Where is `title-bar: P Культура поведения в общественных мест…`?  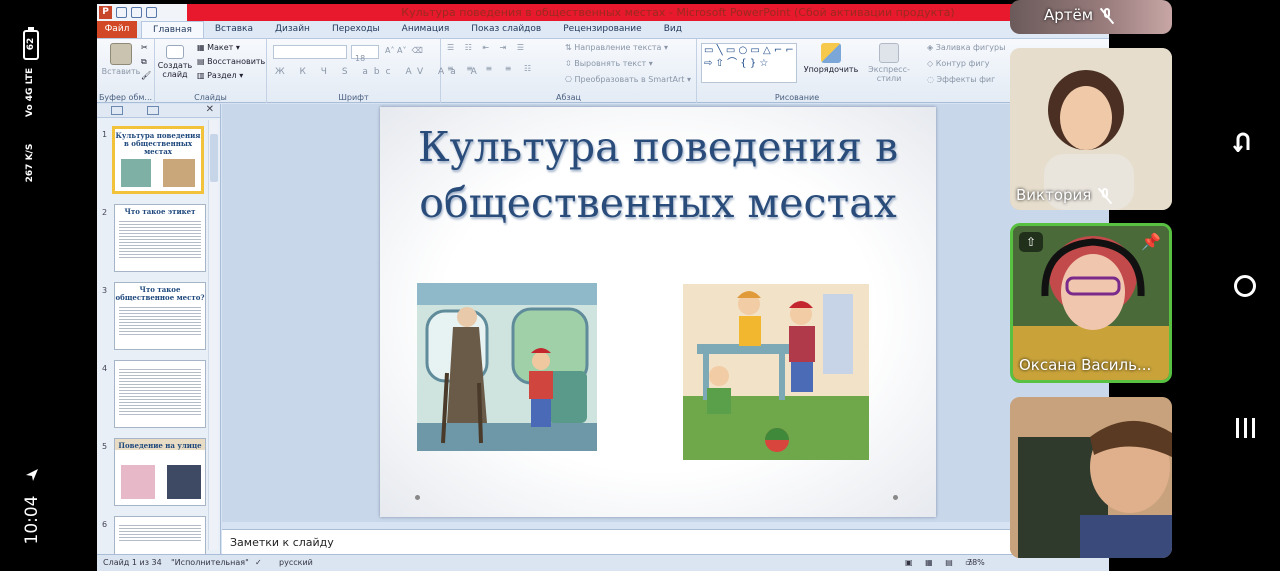 title-bar: P Культура поведения в общественных мест… is located at coordinates (603, 12).